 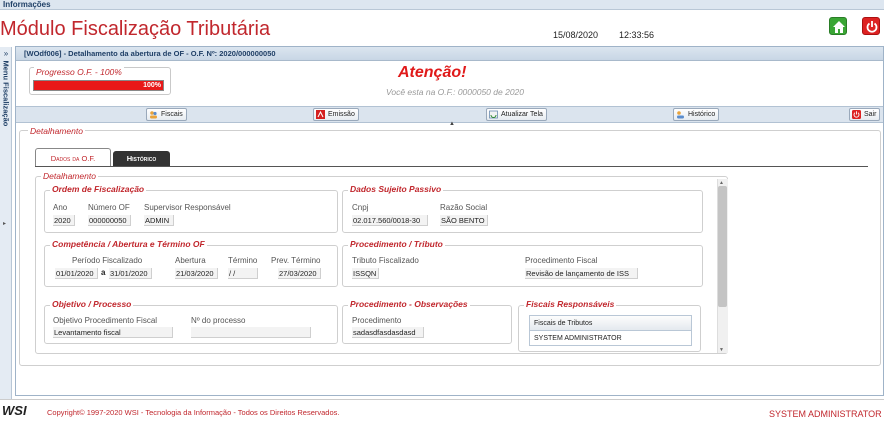 I want to click on ordem-label: Ordem de Fiscalização, so click(x=98, y=189).